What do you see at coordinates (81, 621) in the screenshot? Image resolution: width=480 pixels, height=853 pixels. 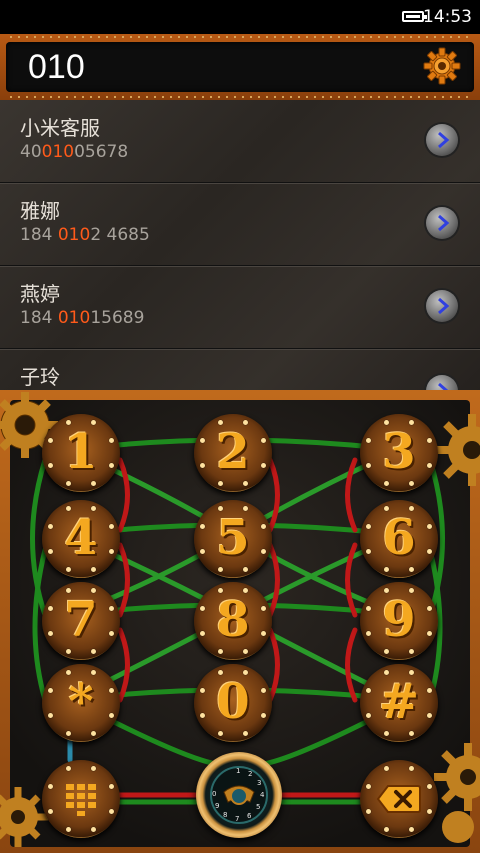 I see `key-7: 7` at bounding box center [81, 621].